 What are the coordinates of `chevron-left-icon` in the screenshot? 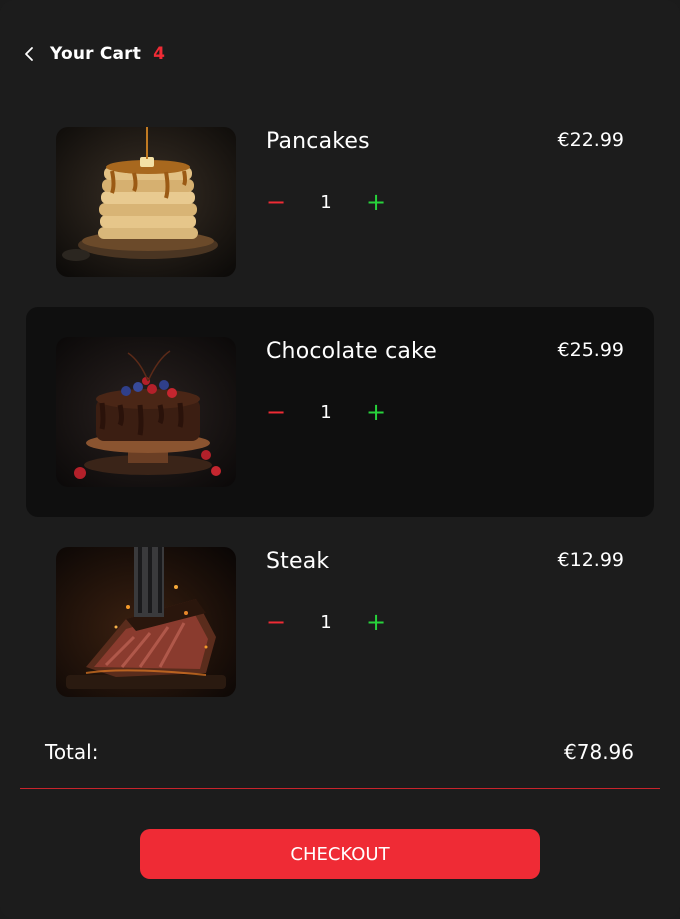 It's located at (29, 54).